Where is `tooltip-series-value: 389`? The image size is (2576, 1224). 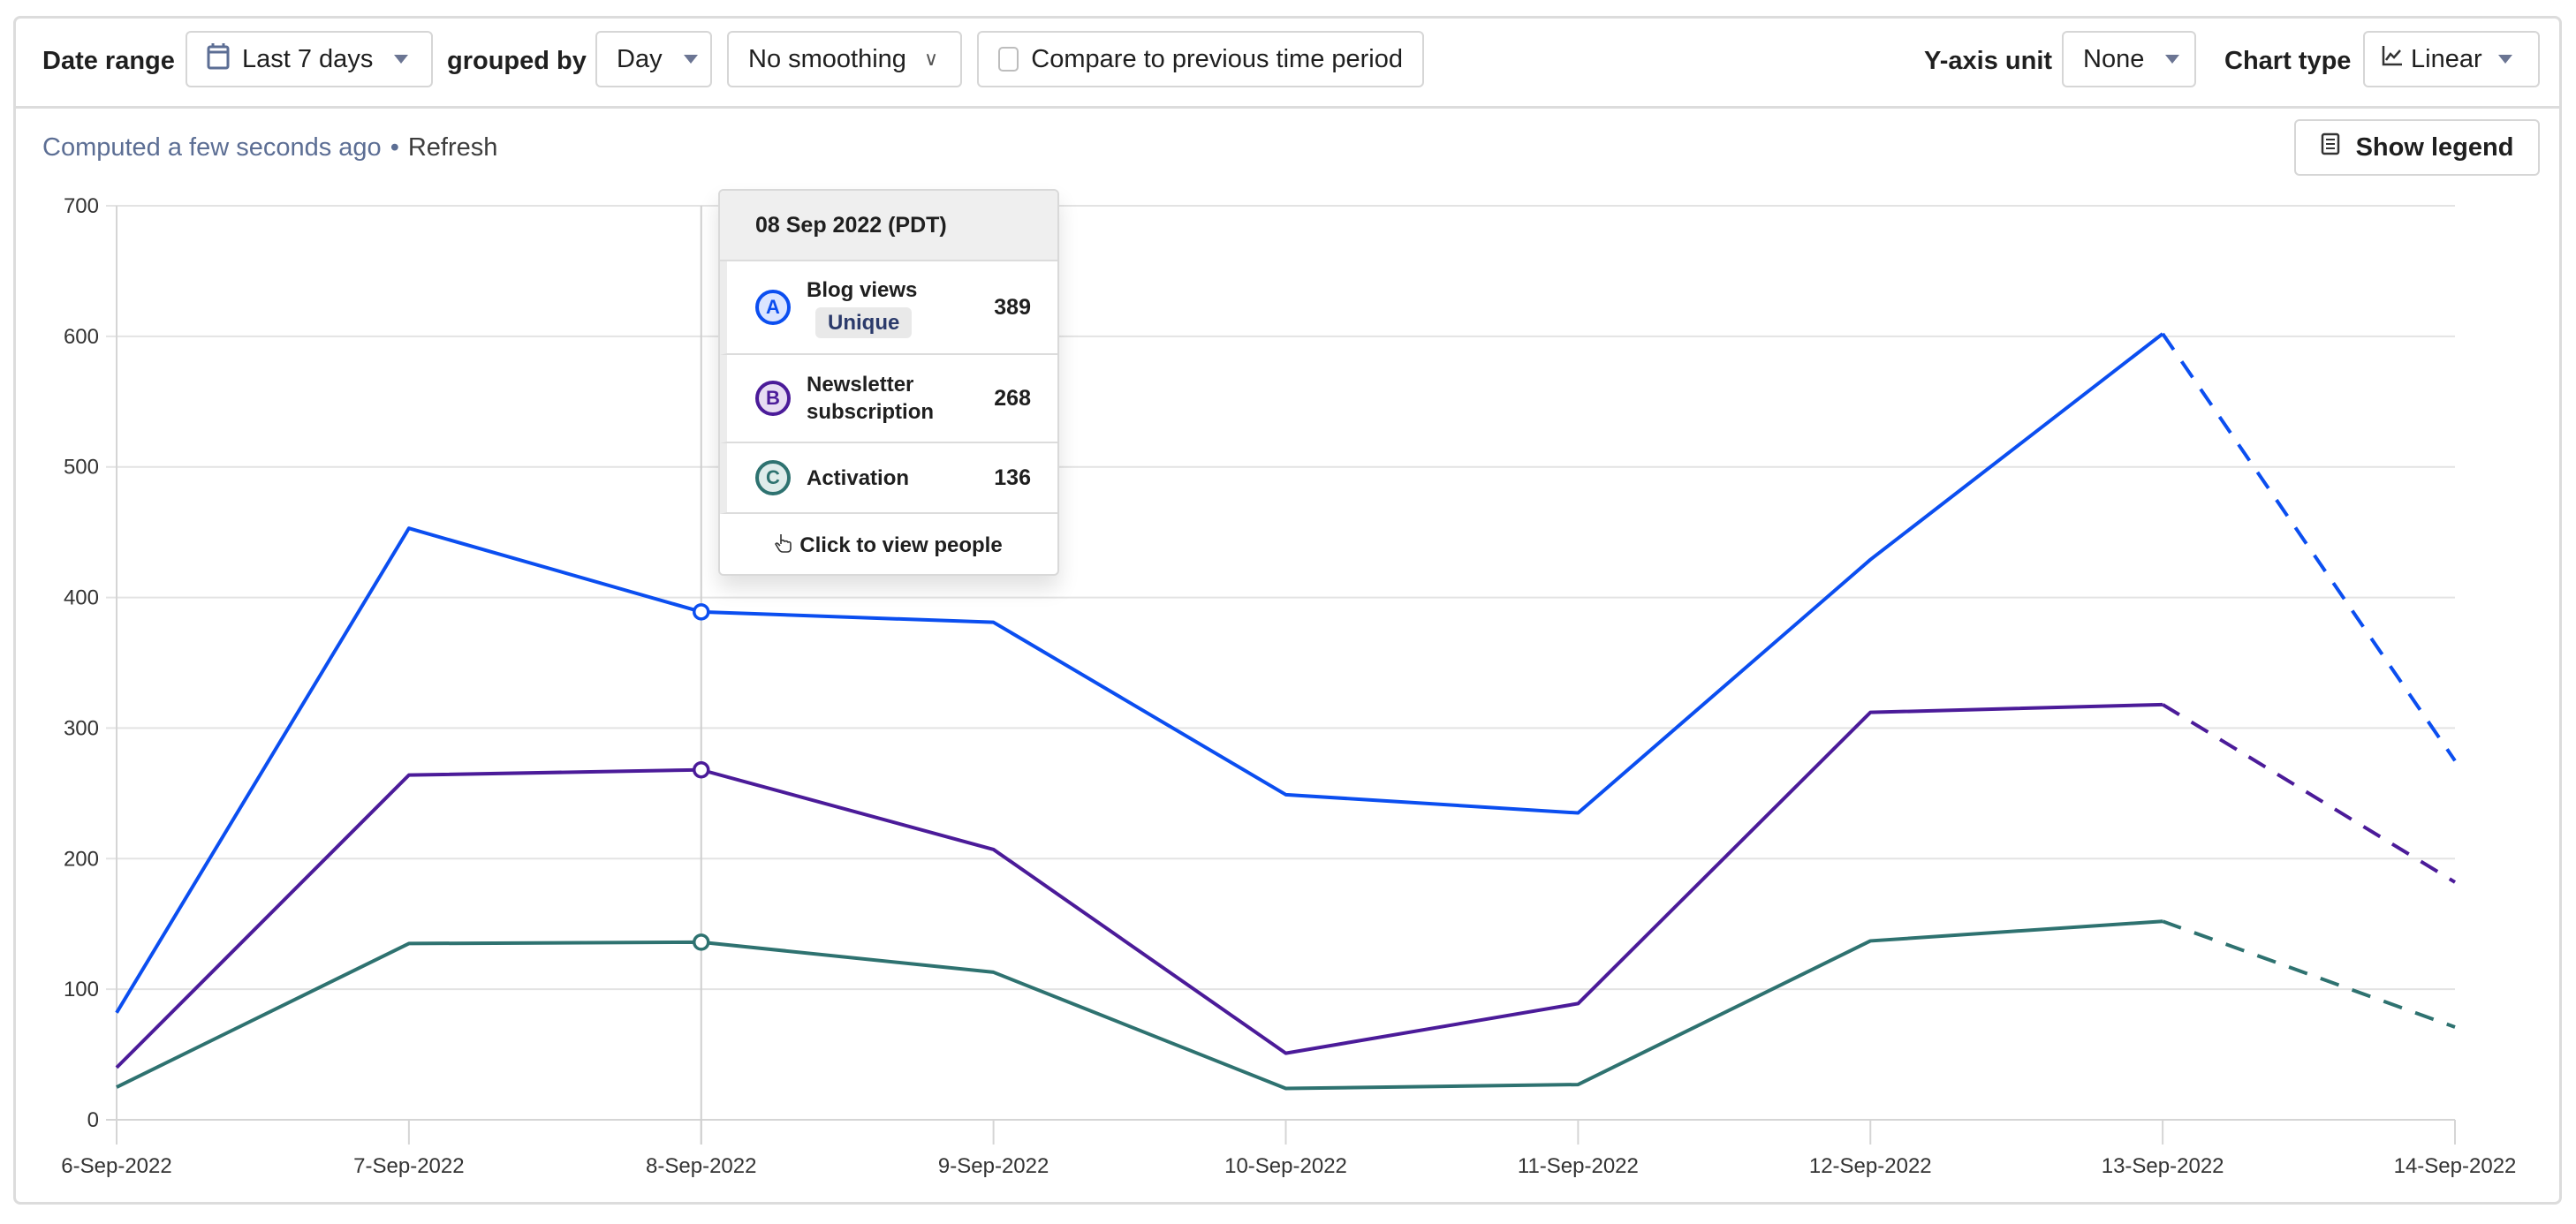 tooltip-series-value: 389 is located at coordinates (1013, 307).